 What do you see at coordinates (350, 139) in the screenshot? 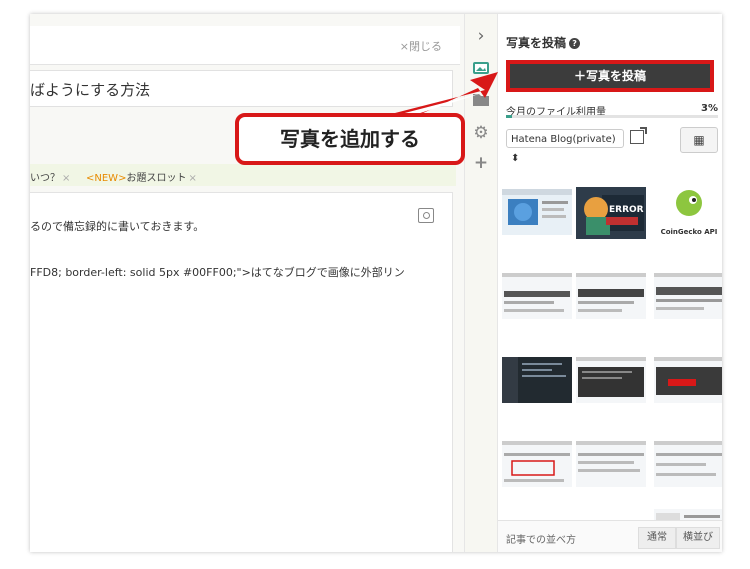
I see `annotation-callout: 写真を追加する` at bounding box center [350, 139].